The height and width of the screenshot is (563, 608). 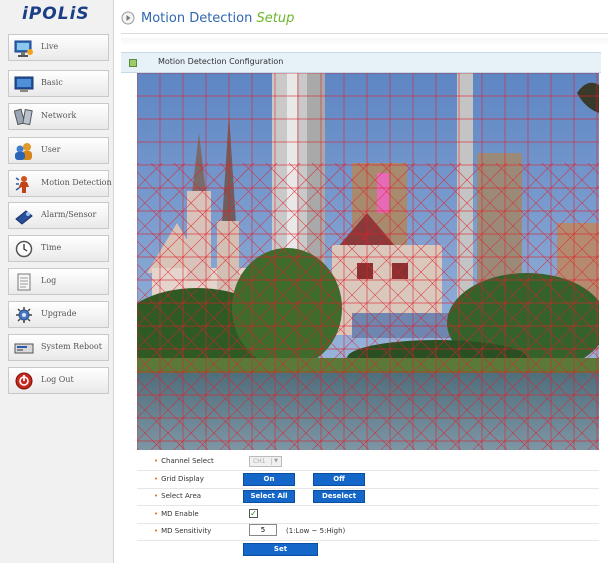 I want to click on sidebar-item-motion-detection: Motion Detection, so click(x=60, y=183).